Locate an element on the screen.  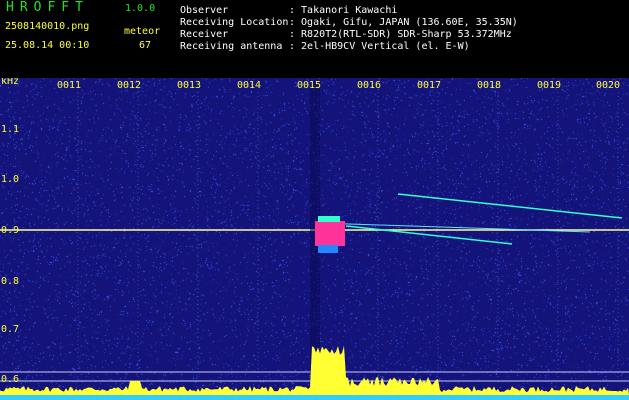
freq-tick-0.8: 0.8 is located at coordinates (10, 281).